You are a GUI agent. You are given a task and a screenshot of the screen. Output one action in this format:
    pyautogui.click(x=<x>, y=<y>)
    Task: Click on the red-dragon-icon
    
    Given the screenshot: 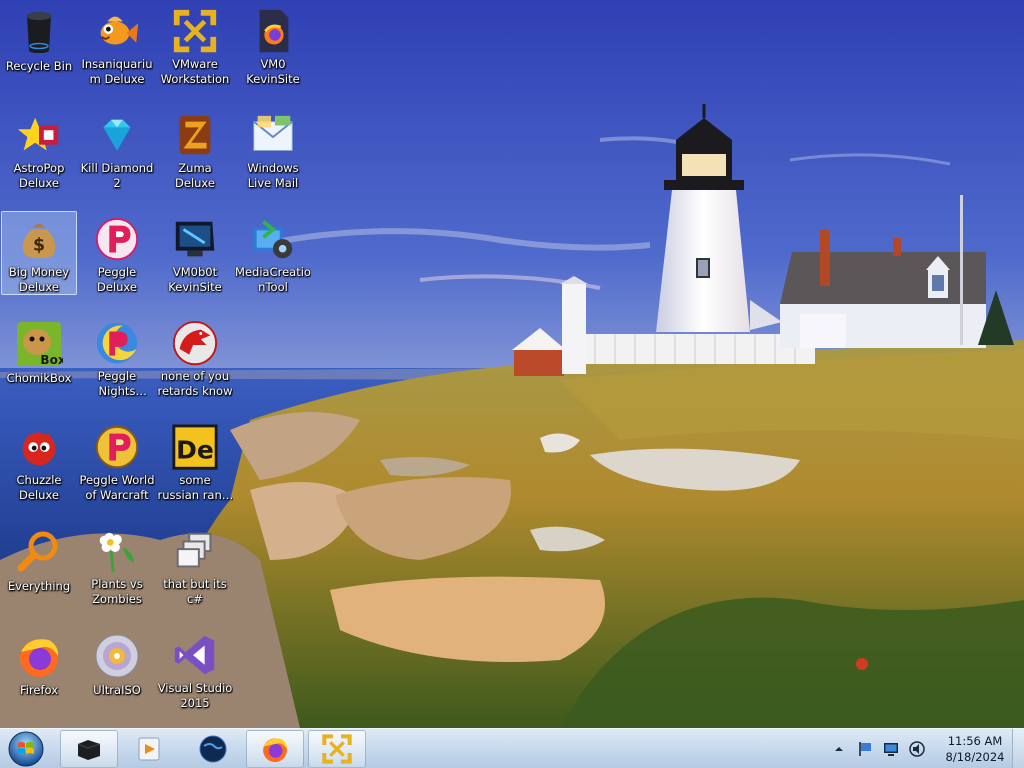 What is the action you would take?
    pyautogui.click(x=195, y=343)
    